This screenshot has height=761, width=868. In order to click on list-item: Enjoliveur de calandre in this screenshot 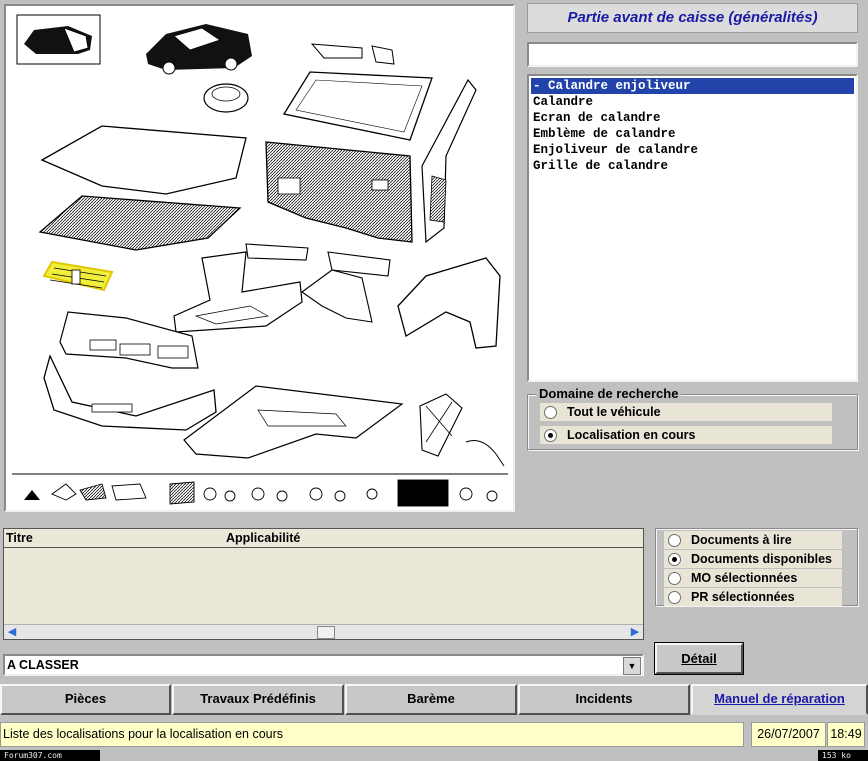, I will do `click(692, 150)`.